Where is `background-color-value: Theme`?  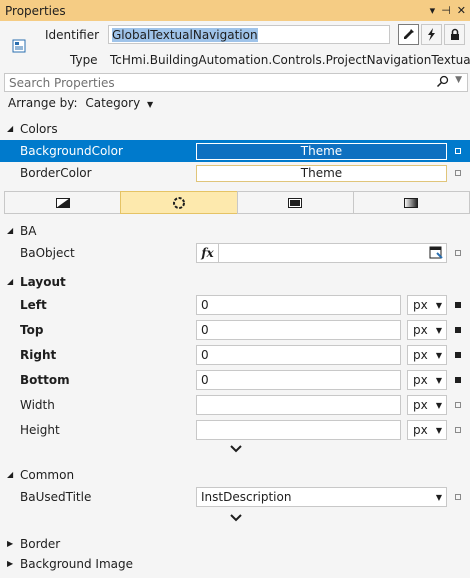
background-color-value: Theme is located at coordinates (321, 151).